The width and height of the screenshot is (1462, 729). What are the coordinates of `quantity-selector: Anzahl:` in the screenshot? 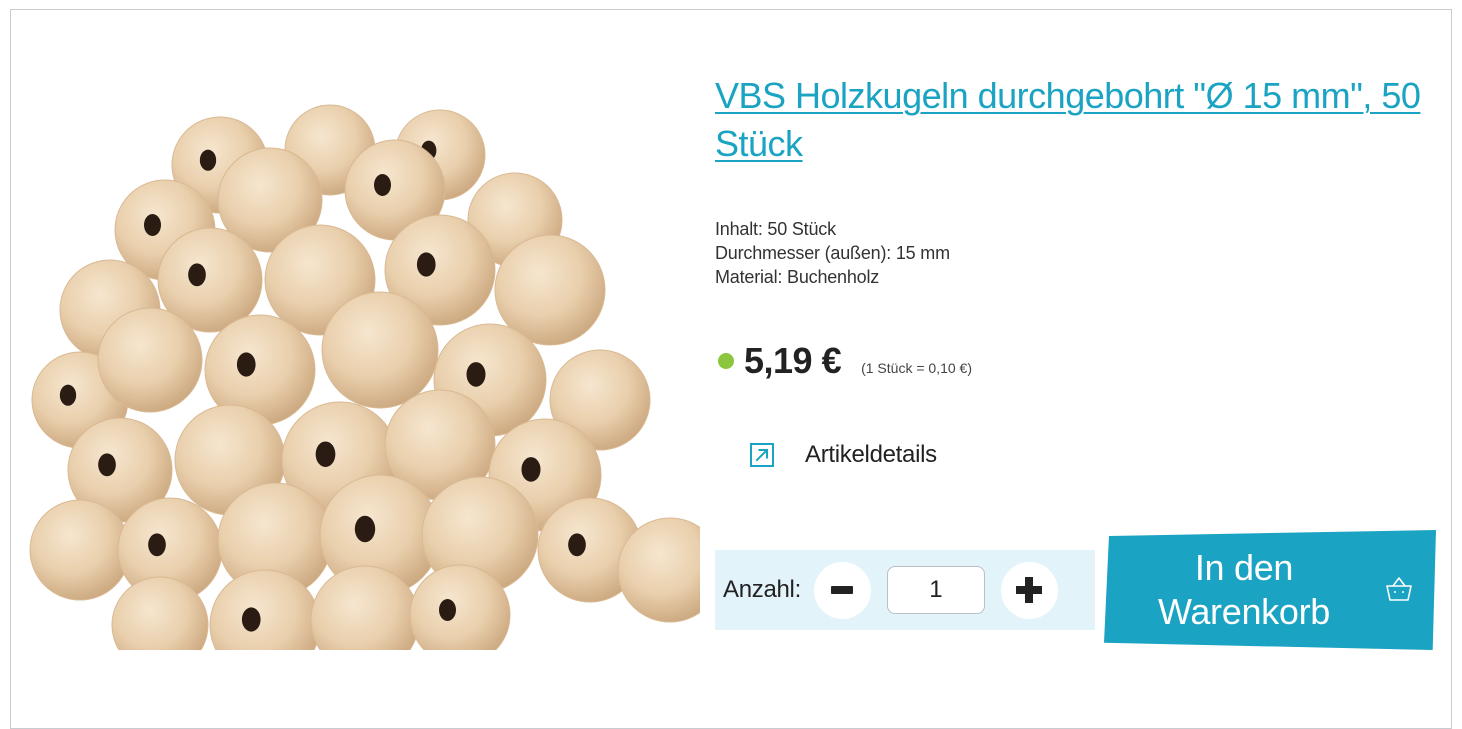 It's located at (905, 590).